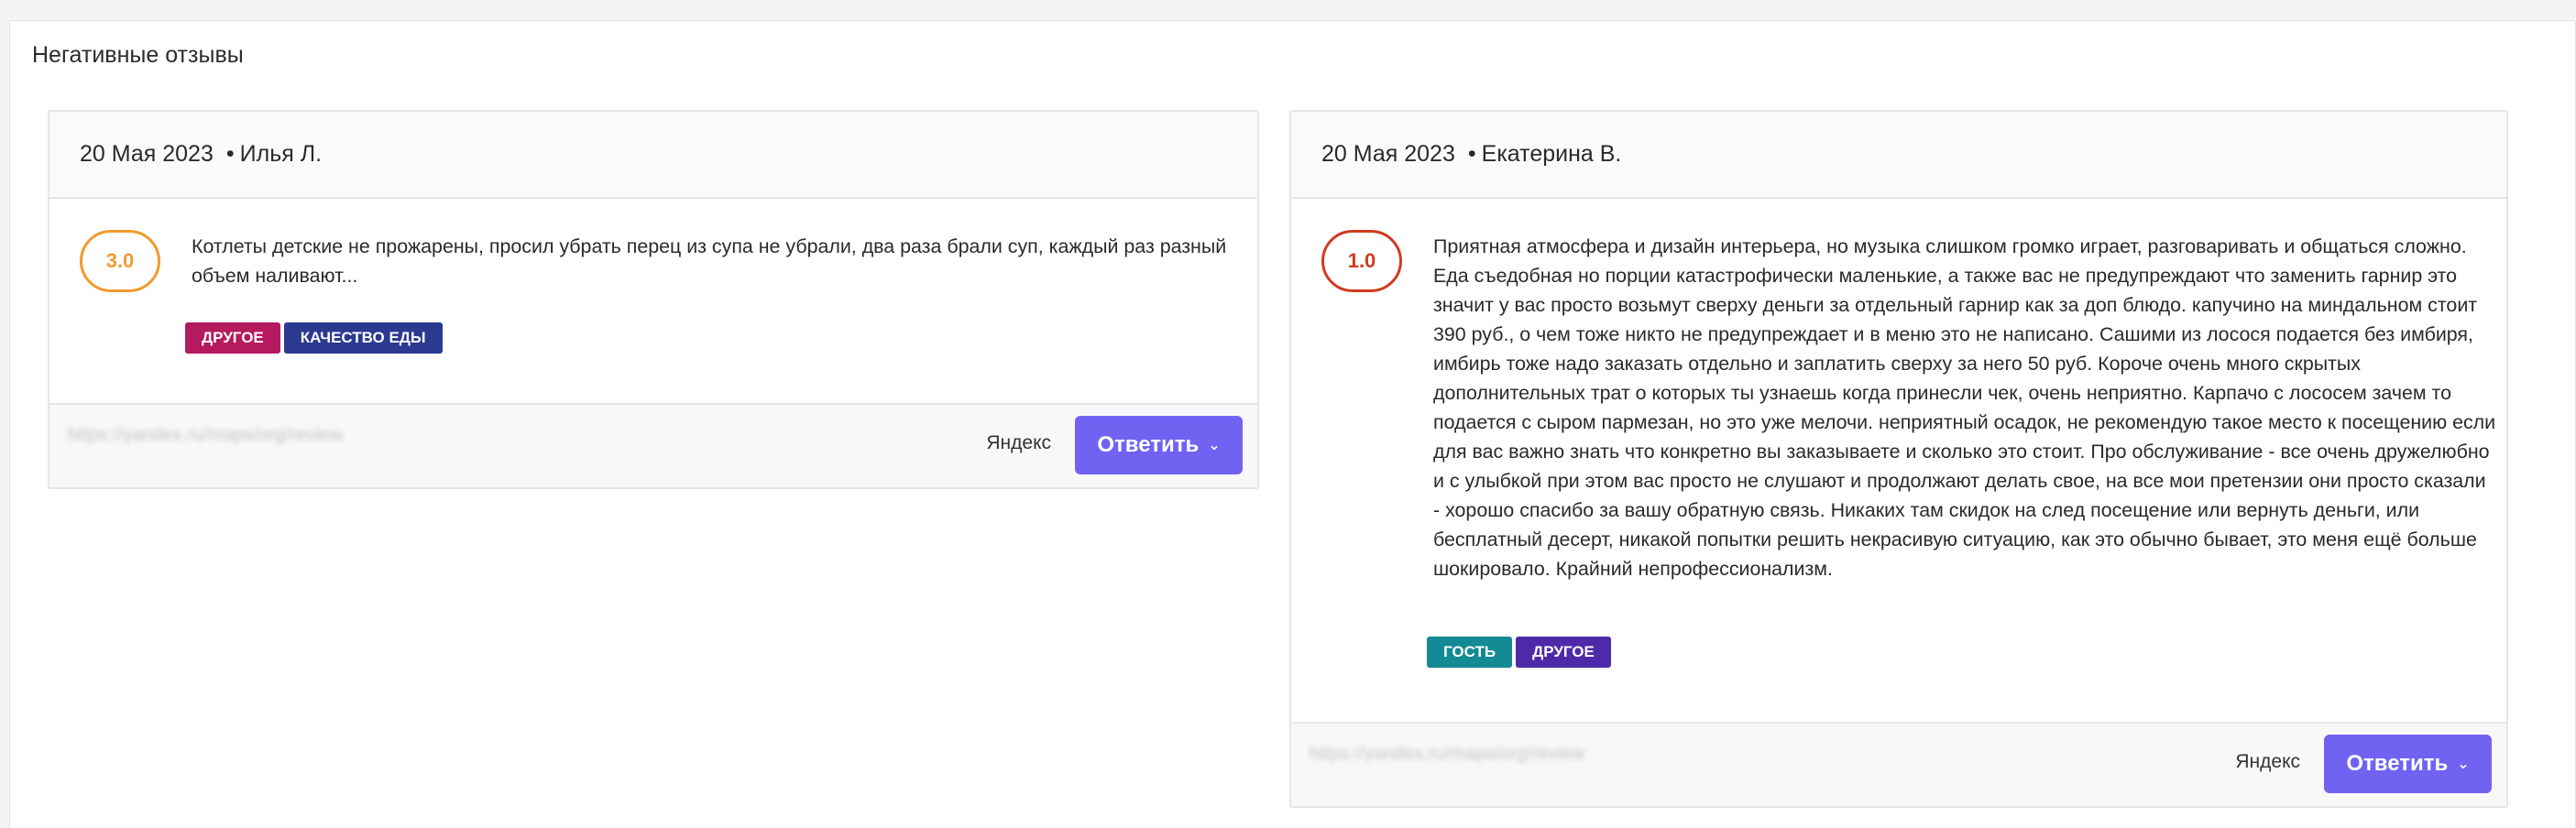  I want to click on review-header: 20 Мая 2023 • Илья Л., so click(653, 155).